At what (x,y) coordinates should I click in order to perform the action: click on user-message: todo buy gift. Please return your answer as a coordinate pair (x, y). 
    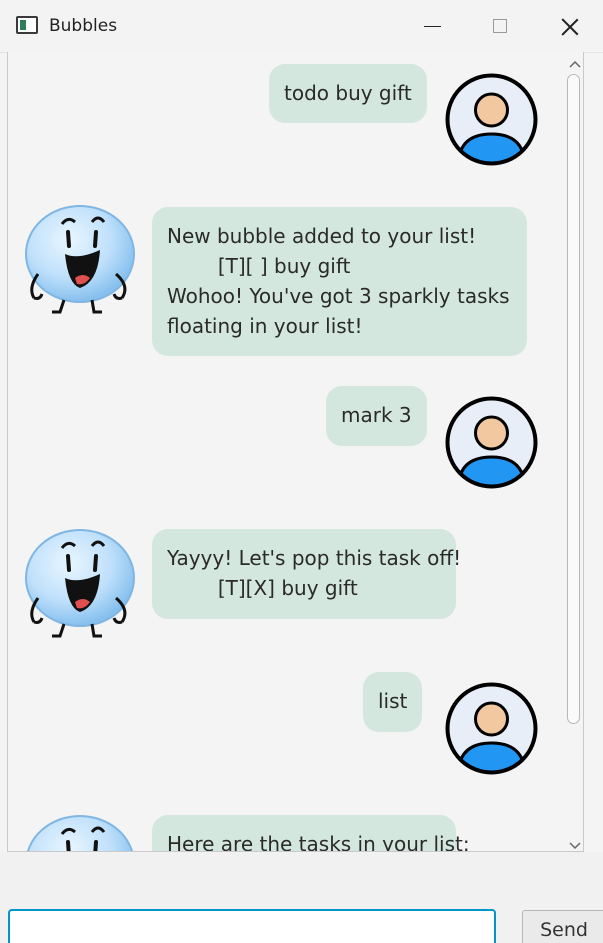
    Looking at the image, I should click on (293, 117).